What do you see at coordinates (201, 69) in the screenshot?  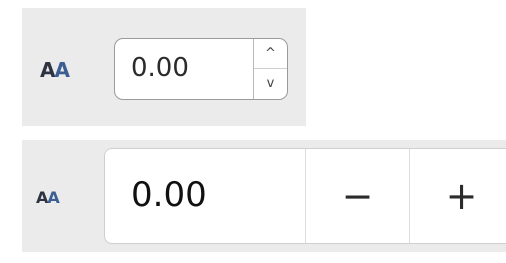 I see `spin-button-legacy: 0.00 ^ v` at bounding box center [201, 69].